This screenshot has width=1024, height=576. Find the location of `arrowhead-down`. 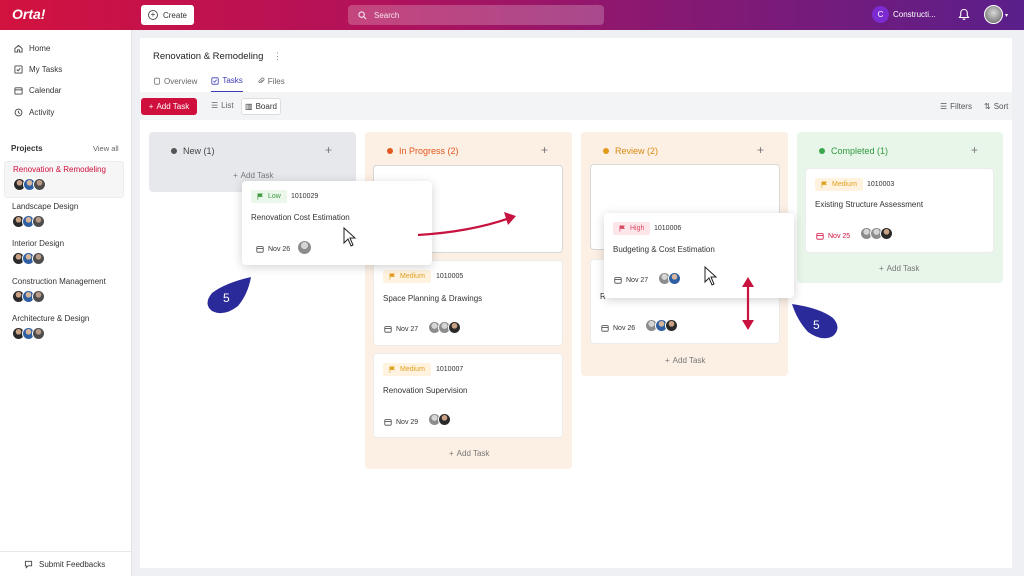

arrowhead-down is located at coordinates (748, 325).